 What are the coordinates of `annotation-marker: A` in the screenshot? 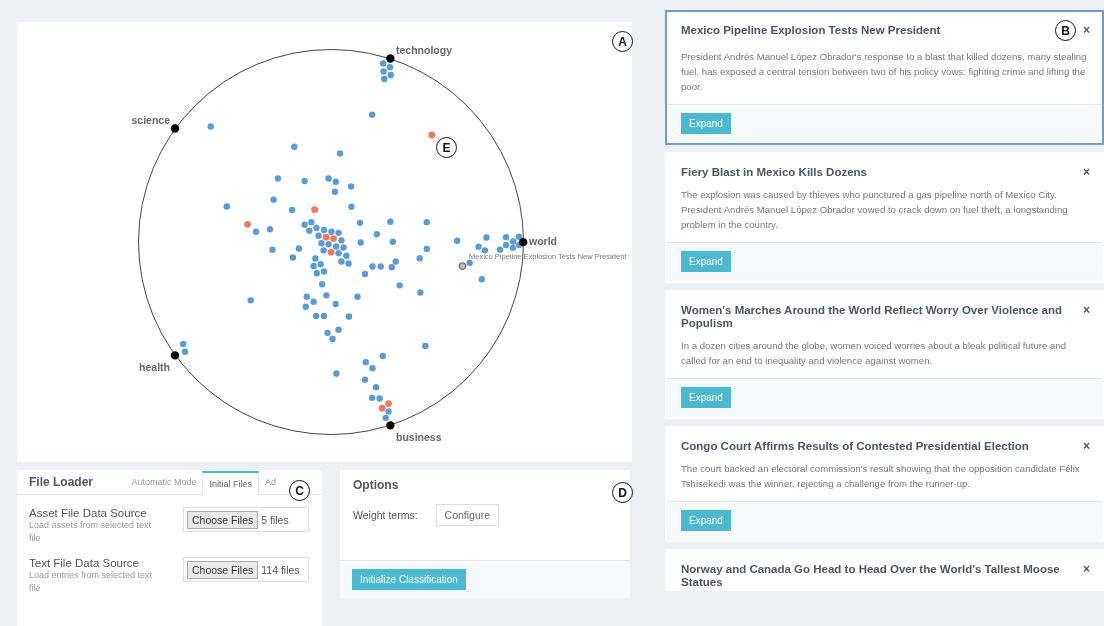 It's located at (622, 41).